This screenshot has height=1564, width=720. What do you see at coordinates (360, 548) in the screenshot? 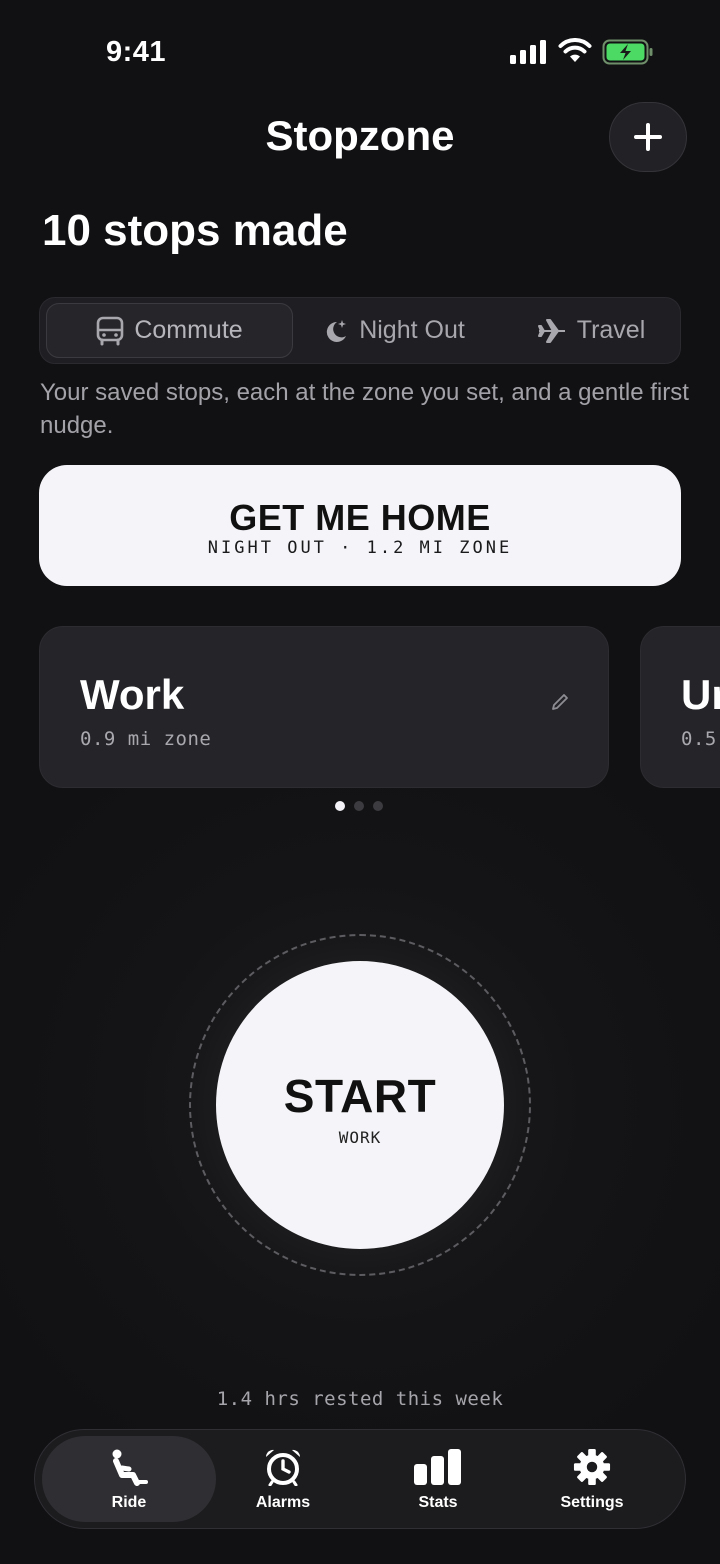
I see `get-me-home-subtitle: NIGHT OUT · 1.2 MI ZONE` at bounding box center [360, 548].